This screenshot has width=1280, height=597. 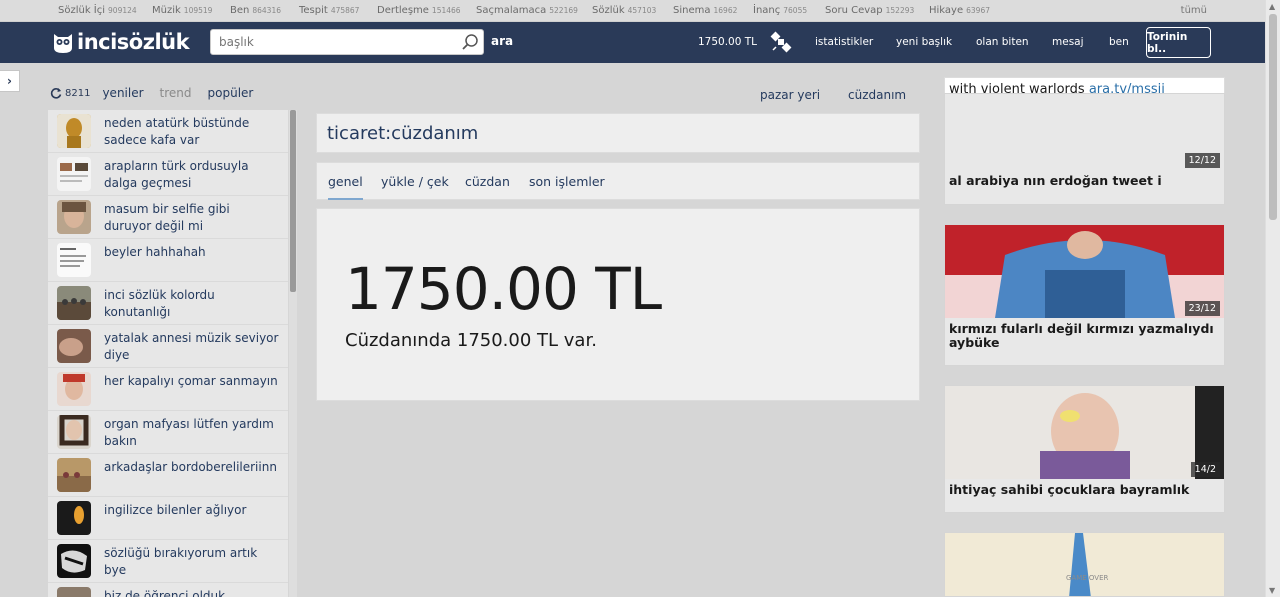 I want to click on wallet-balance-link: 1750.00 TL, so click(x=727, y=42).